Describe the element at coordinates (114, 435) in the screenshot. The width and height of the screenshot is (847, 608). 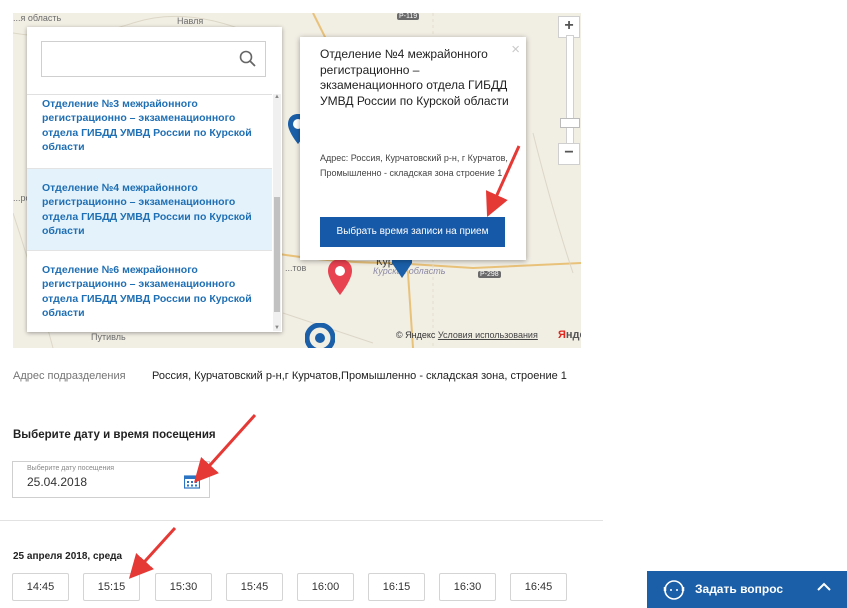
I see `visit-heading: Выберите дату и время посещения` at that location.